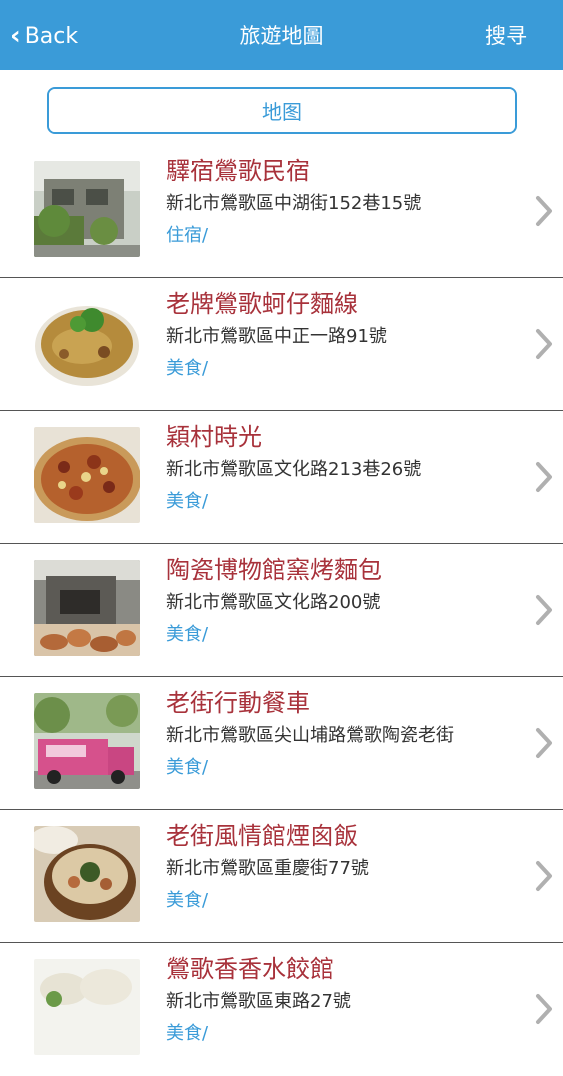 This screenshot has height=1076, width=563. What do you see at coordinates (87, 741) in the screenshot?
I see `food-truck-photo` at bounding box center [87, 741].